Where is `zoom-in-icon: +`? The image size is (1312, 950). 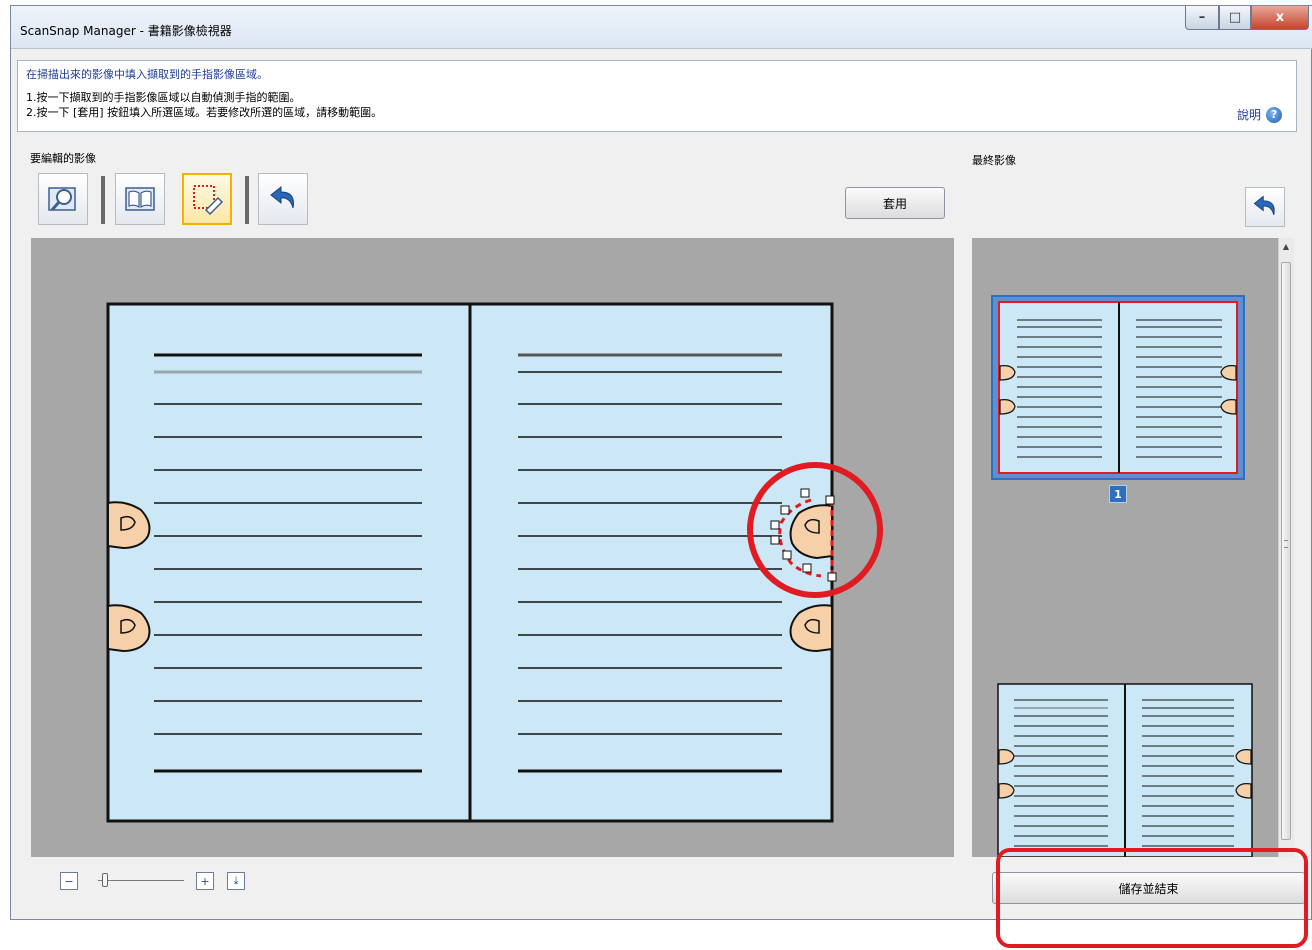
zoom-in-icon: + is located at coordinates (205, 881).